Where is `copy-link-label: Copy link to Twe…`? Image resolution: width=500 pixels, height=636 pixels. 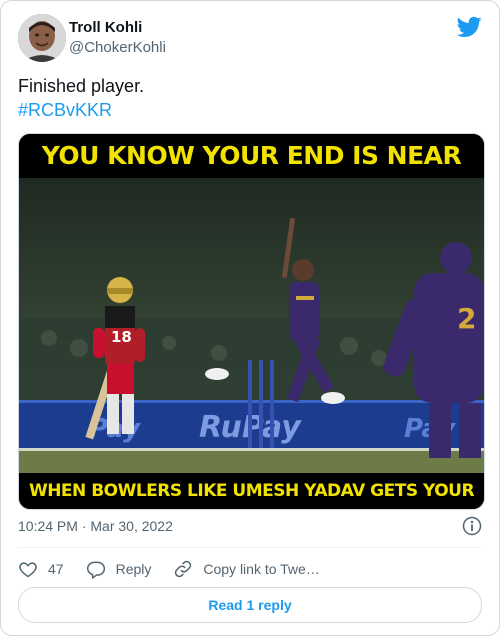 copy-link-label: Copy link to Twe… is located at coordinates (261, 569).